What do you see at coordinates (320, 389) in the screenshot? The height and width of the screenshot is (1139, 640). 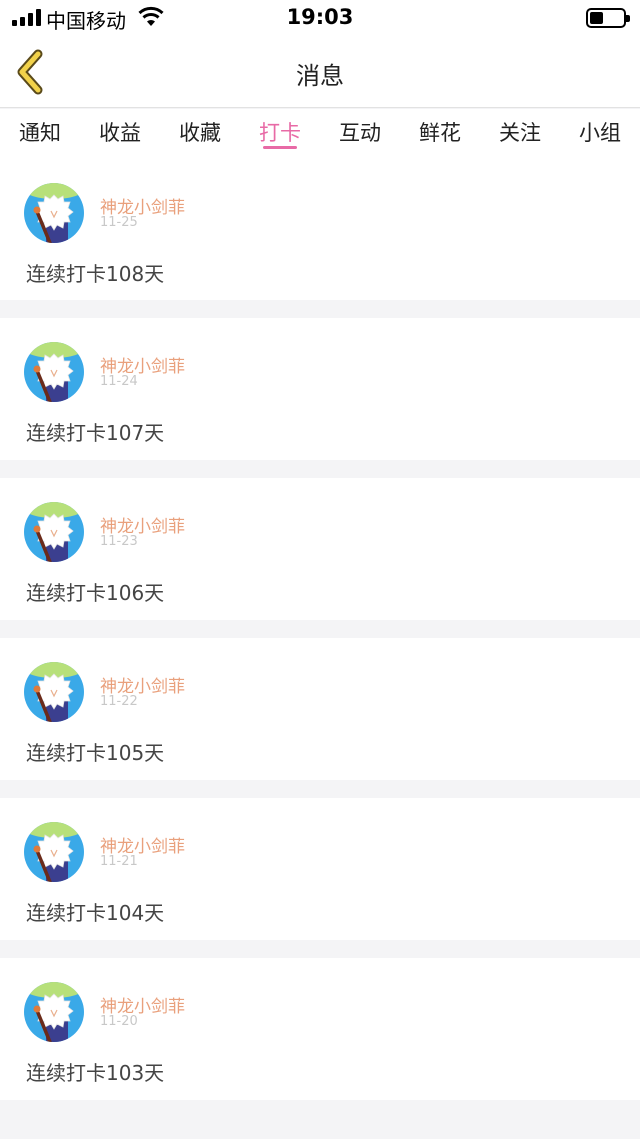 I see `message-card: 神龙小剑菲 11-24 连续打卡107天` at bounding box center [320, 389].